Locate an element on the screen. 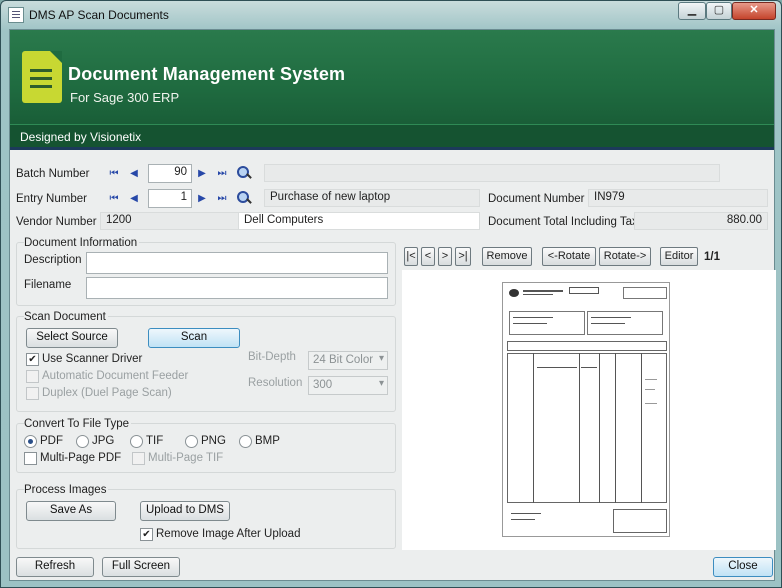 The width and height of the screenshot is (782, 588). description-label: Description is located at coordinates (53, 260).